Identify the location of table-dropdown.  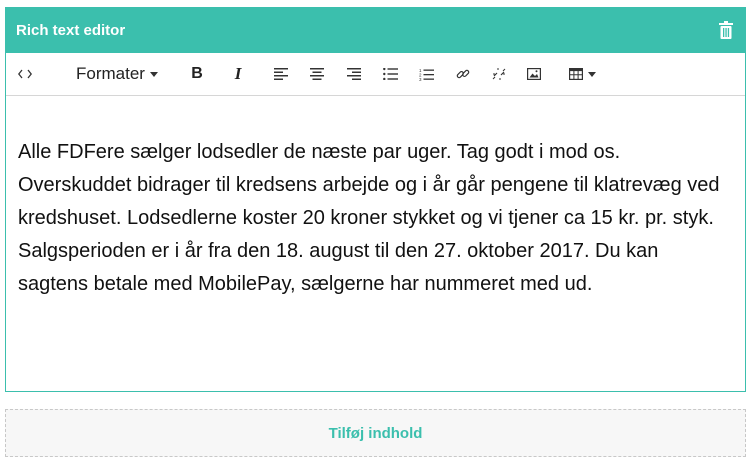
(582, 74).